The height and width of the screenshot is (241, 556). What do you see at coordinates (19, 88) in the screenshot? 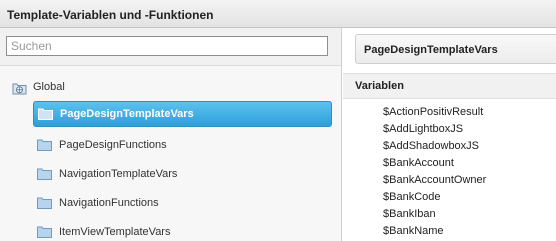
I see `global-folder-icon` at bounding box center [19, 88].